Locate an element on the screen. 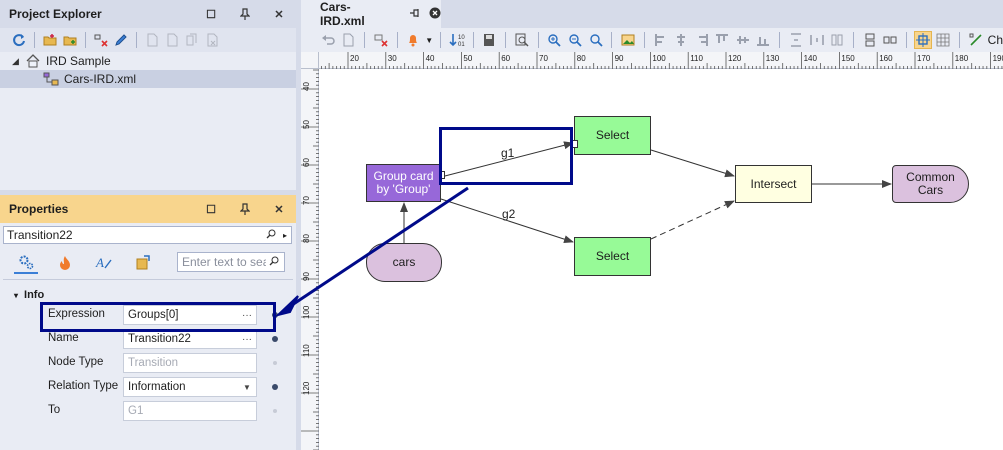  add-folder-icon is located at coordinates (70, 40).